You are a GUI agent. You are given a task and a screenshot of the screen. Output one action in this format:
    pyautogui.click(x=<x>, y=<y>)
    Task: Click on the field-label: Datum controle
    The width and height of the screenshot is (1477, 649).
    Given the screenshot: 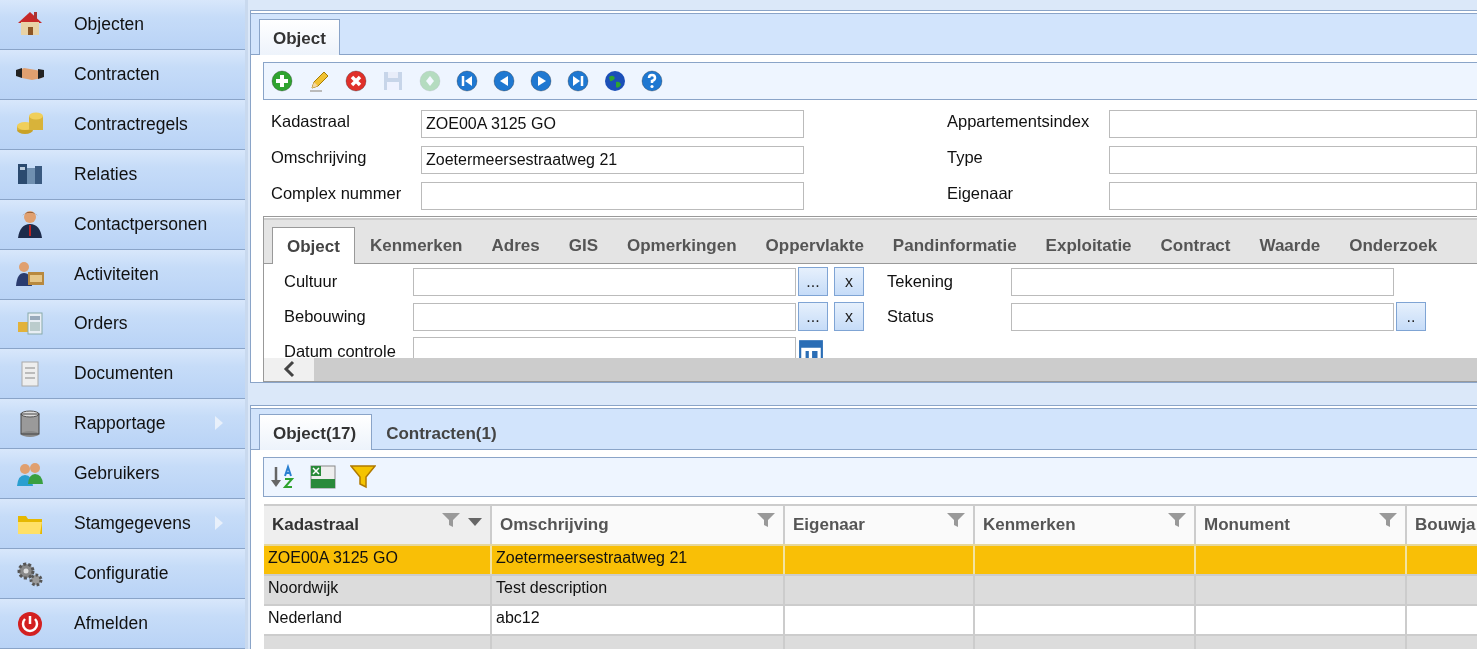 What is the action you would take?
    pyautogui.click(x=340, y=349)
    